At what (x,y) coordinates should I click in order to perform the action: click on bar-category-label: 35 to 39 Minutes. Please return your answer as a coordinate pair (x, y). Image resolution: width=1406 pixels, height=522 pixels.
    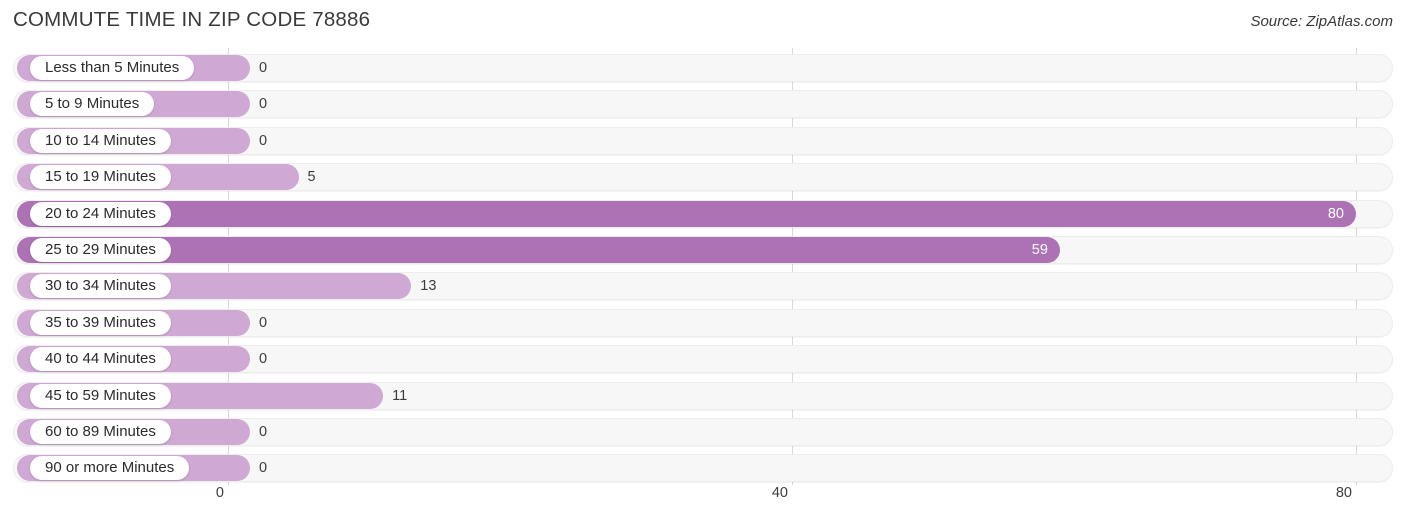
    Looking at the image, I should click on (100, 322).